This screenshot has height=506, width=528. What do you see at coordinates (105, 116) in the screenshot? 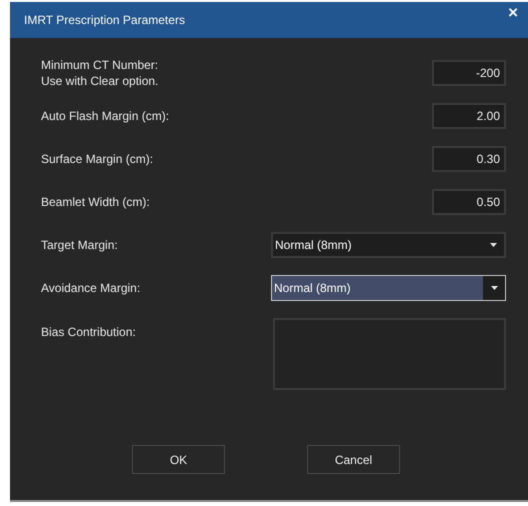
I see `field-label: Auto Flash Margin (cm):` at bounding box center [105, 116].